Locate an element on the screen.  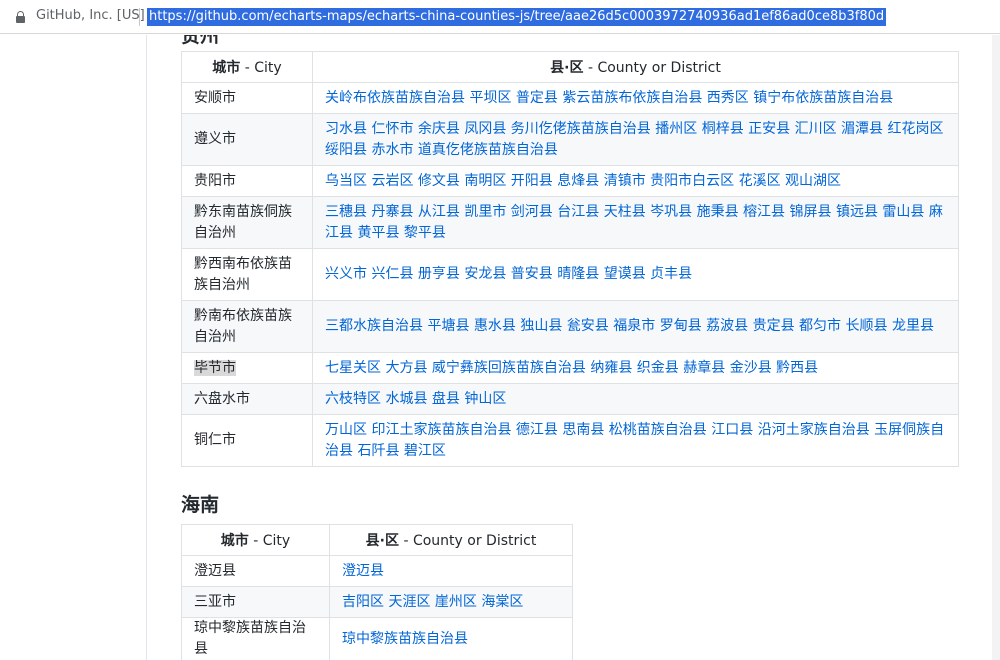
lock-icon is located at coordinates (20, 17).